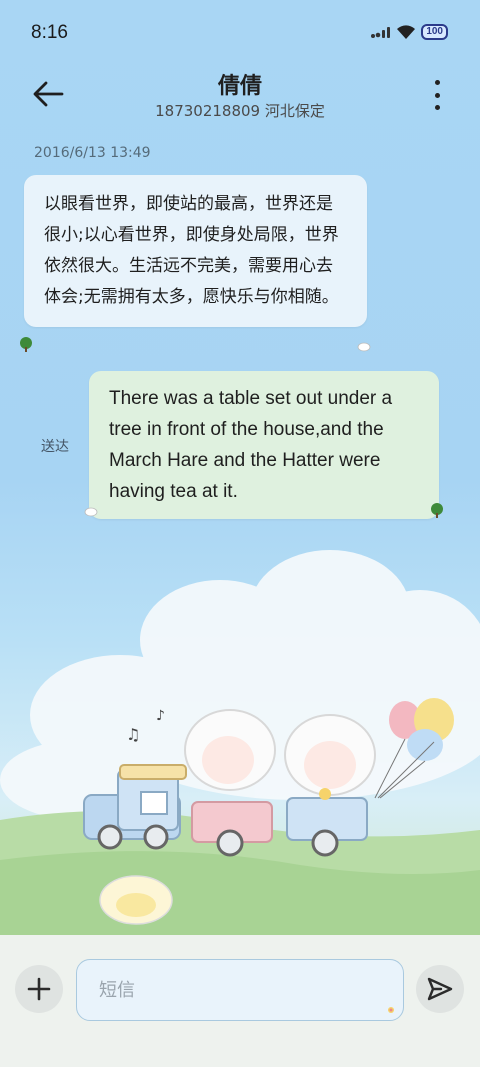  I want to click on contact-number-location: 18730218809 河北保定, so click(240, 111).